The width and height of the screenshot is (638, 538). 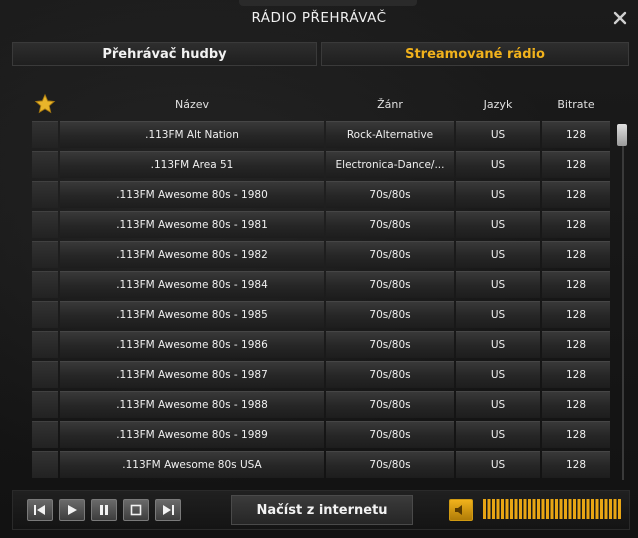 I want to click on play-icon, so click(x=72, y=510).